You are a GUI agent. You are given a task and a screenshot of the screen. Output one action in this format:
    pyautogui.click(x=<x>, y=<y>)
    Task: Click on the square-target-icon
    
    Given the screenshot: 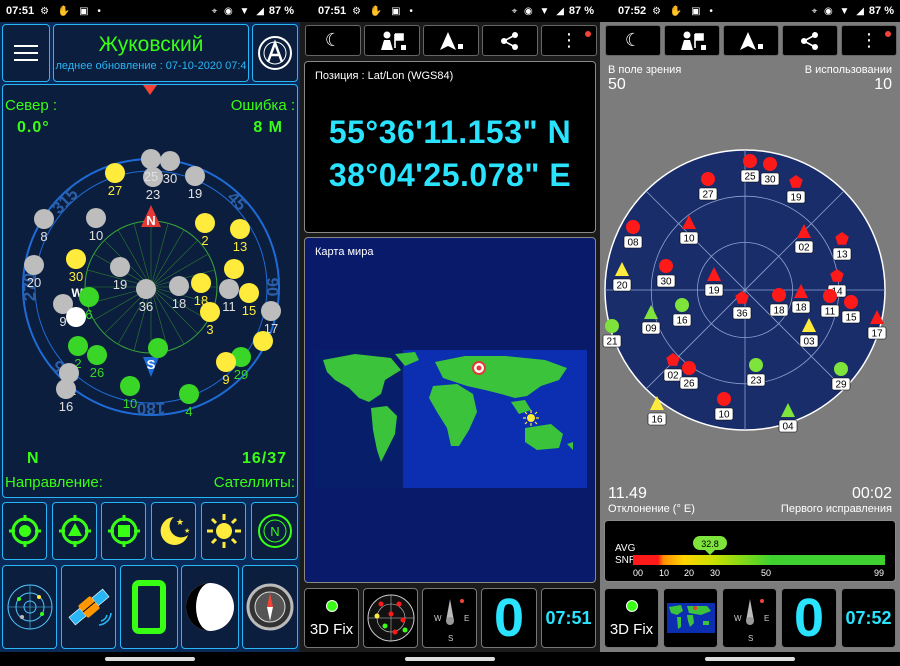 What is the action you would take?
    pyautogui.click(x=123, y=531)
    